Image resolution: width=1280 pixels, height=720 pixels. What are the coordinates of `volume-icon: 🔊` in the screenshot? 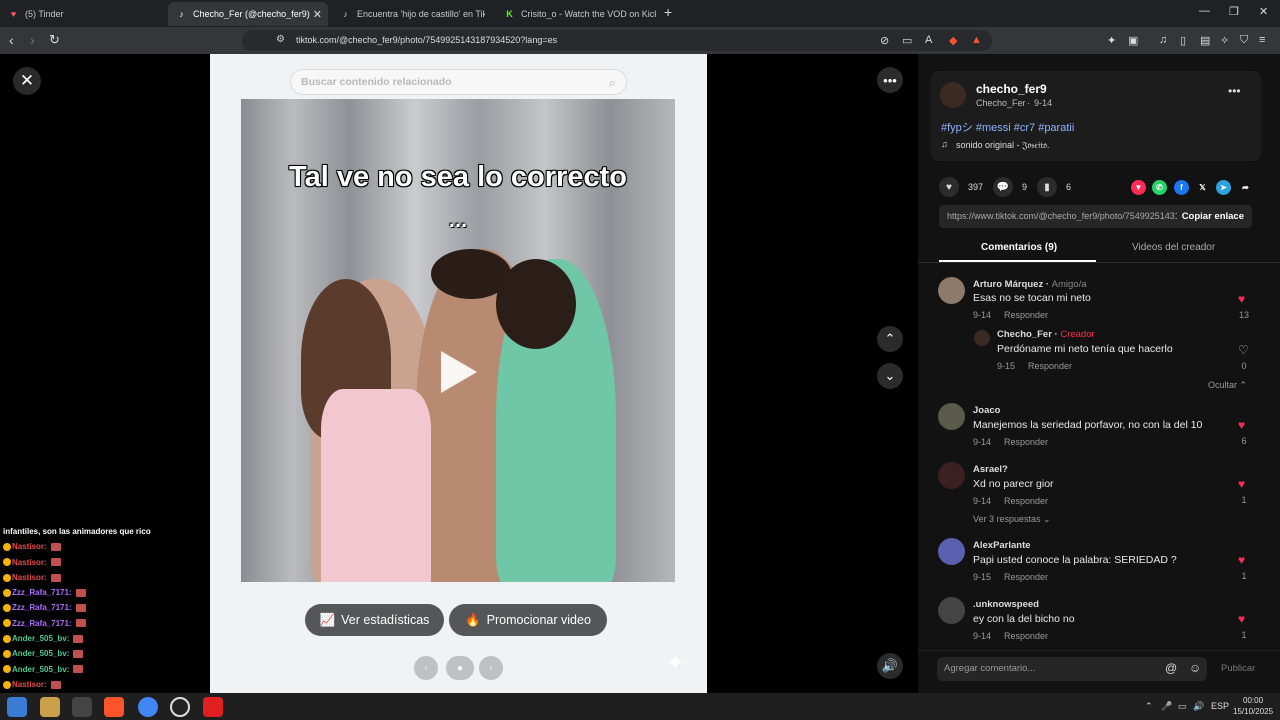 It's located at (1198, 706).